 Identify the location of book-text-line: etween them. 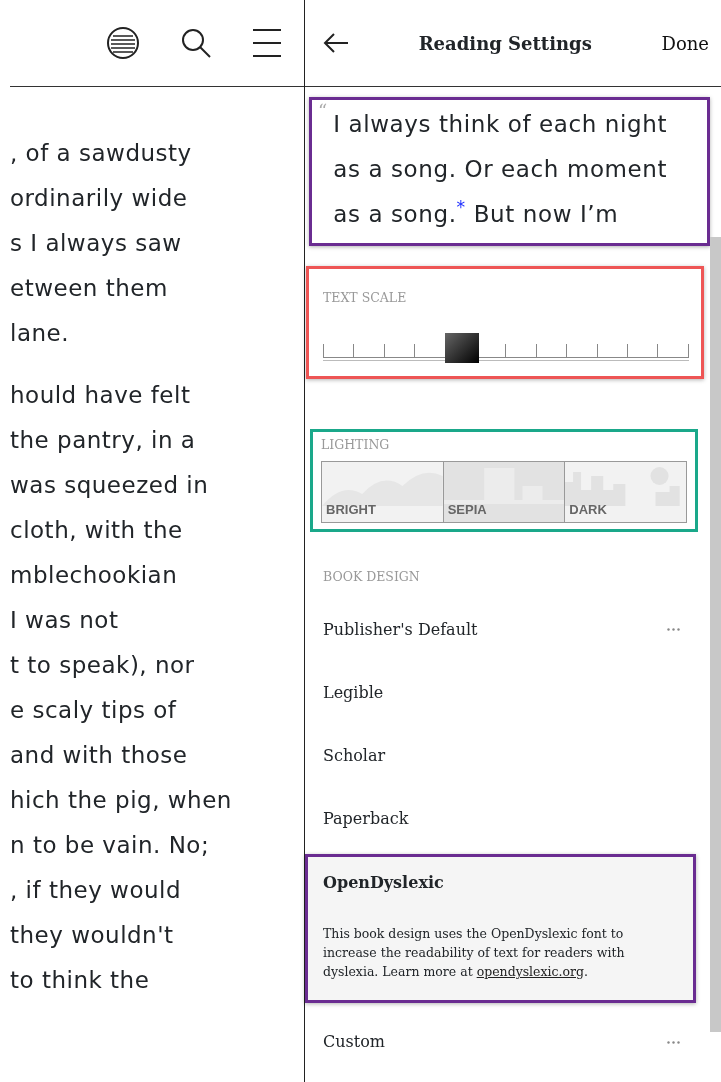
(89, 288).